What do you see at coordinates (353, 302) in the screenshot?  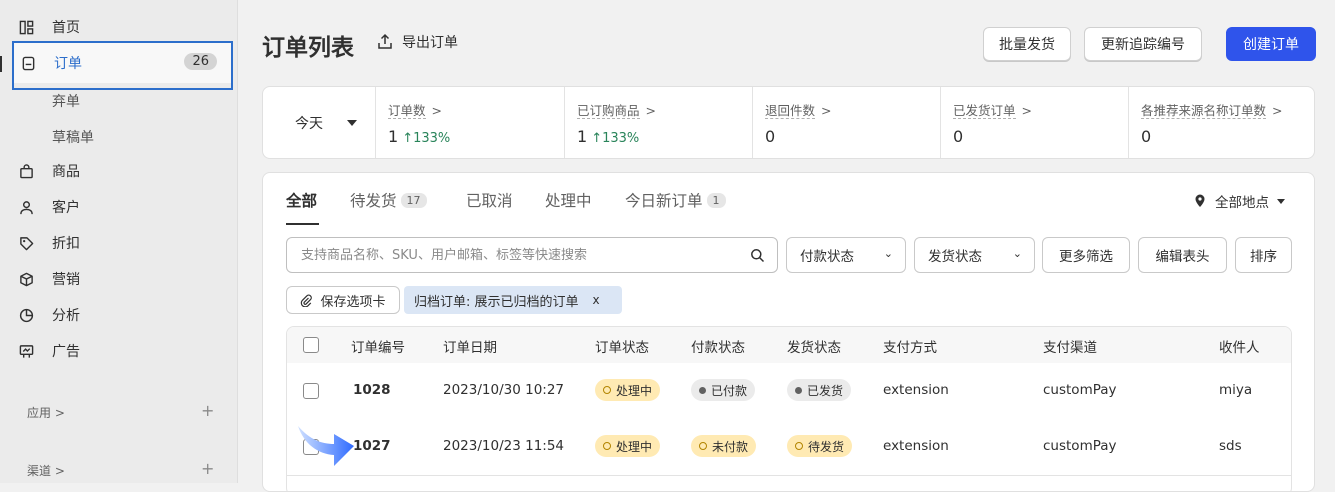 I see `save-tab-label: 保存选项卡` at bounding box center [353, 302].